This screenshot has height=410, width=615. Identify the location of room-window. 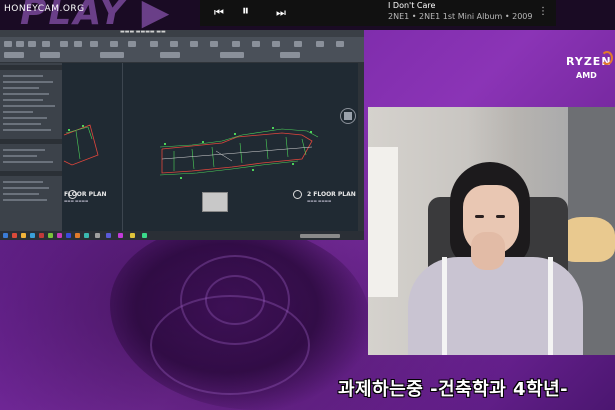
(383, 222).